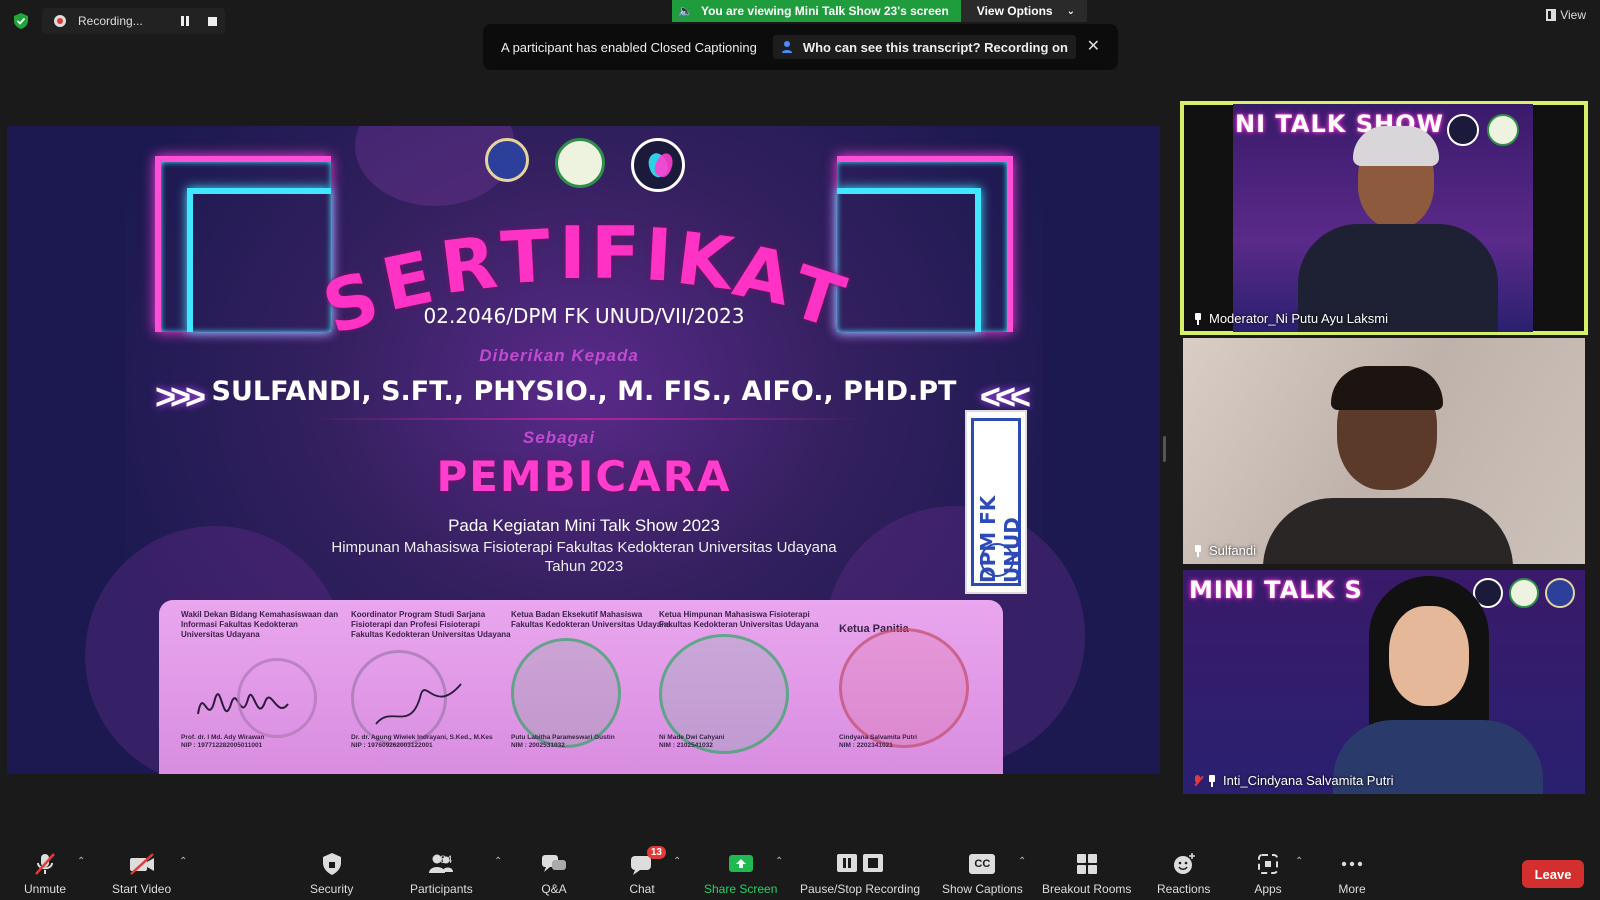 The height and width of the screenshot is (900, 1600). What do you see at coordinates (584, 476) in the screenshot?
I see `role-title: PEMBICARA` at bounding box center [584, 476].